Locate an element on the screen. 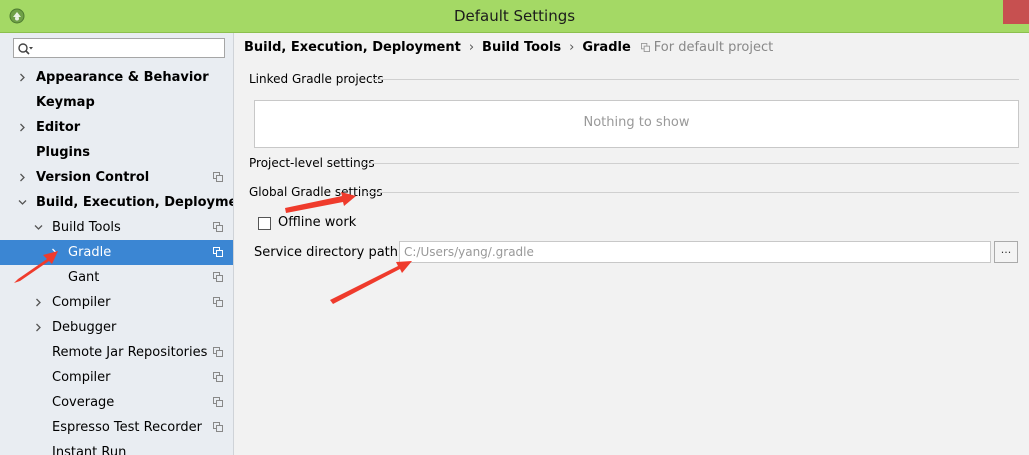 The width and height of the screenshot is (1029, 455). tree-item-label: Build Tools is located at coordinates (86, 227).